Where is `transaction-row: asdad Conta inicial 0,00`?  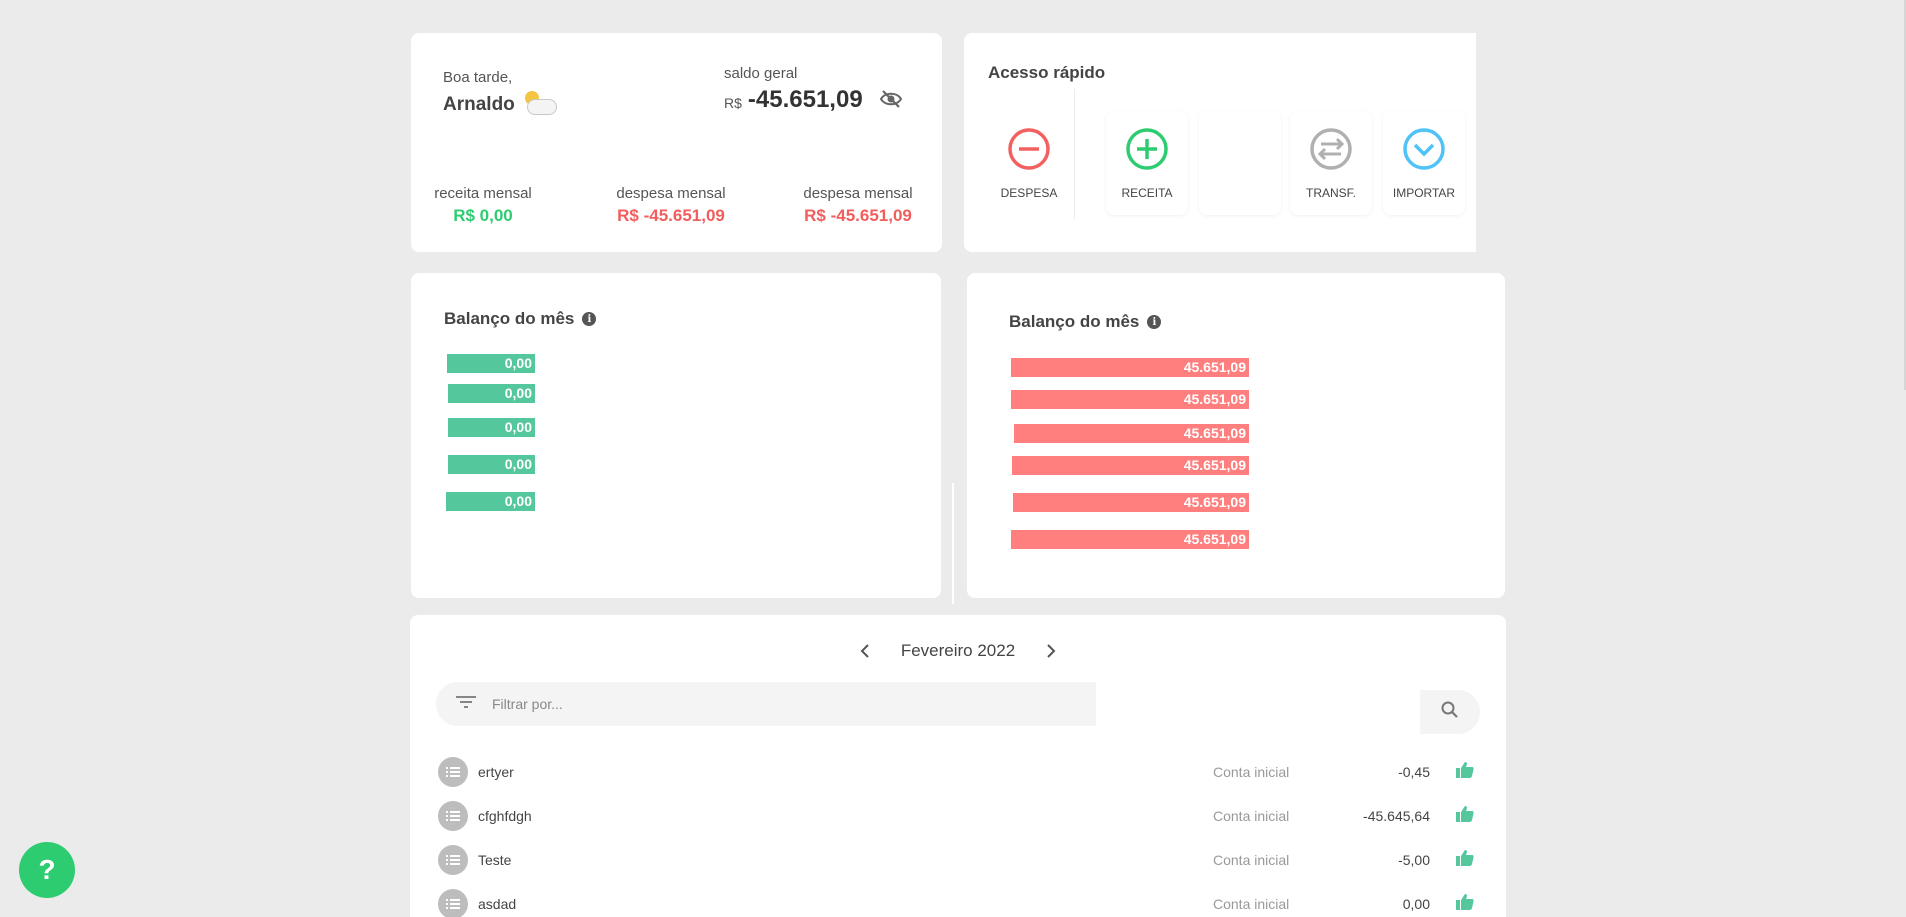 transaction-row: asdad Conta inicial 0,00 is located at coordinates (958, 901).